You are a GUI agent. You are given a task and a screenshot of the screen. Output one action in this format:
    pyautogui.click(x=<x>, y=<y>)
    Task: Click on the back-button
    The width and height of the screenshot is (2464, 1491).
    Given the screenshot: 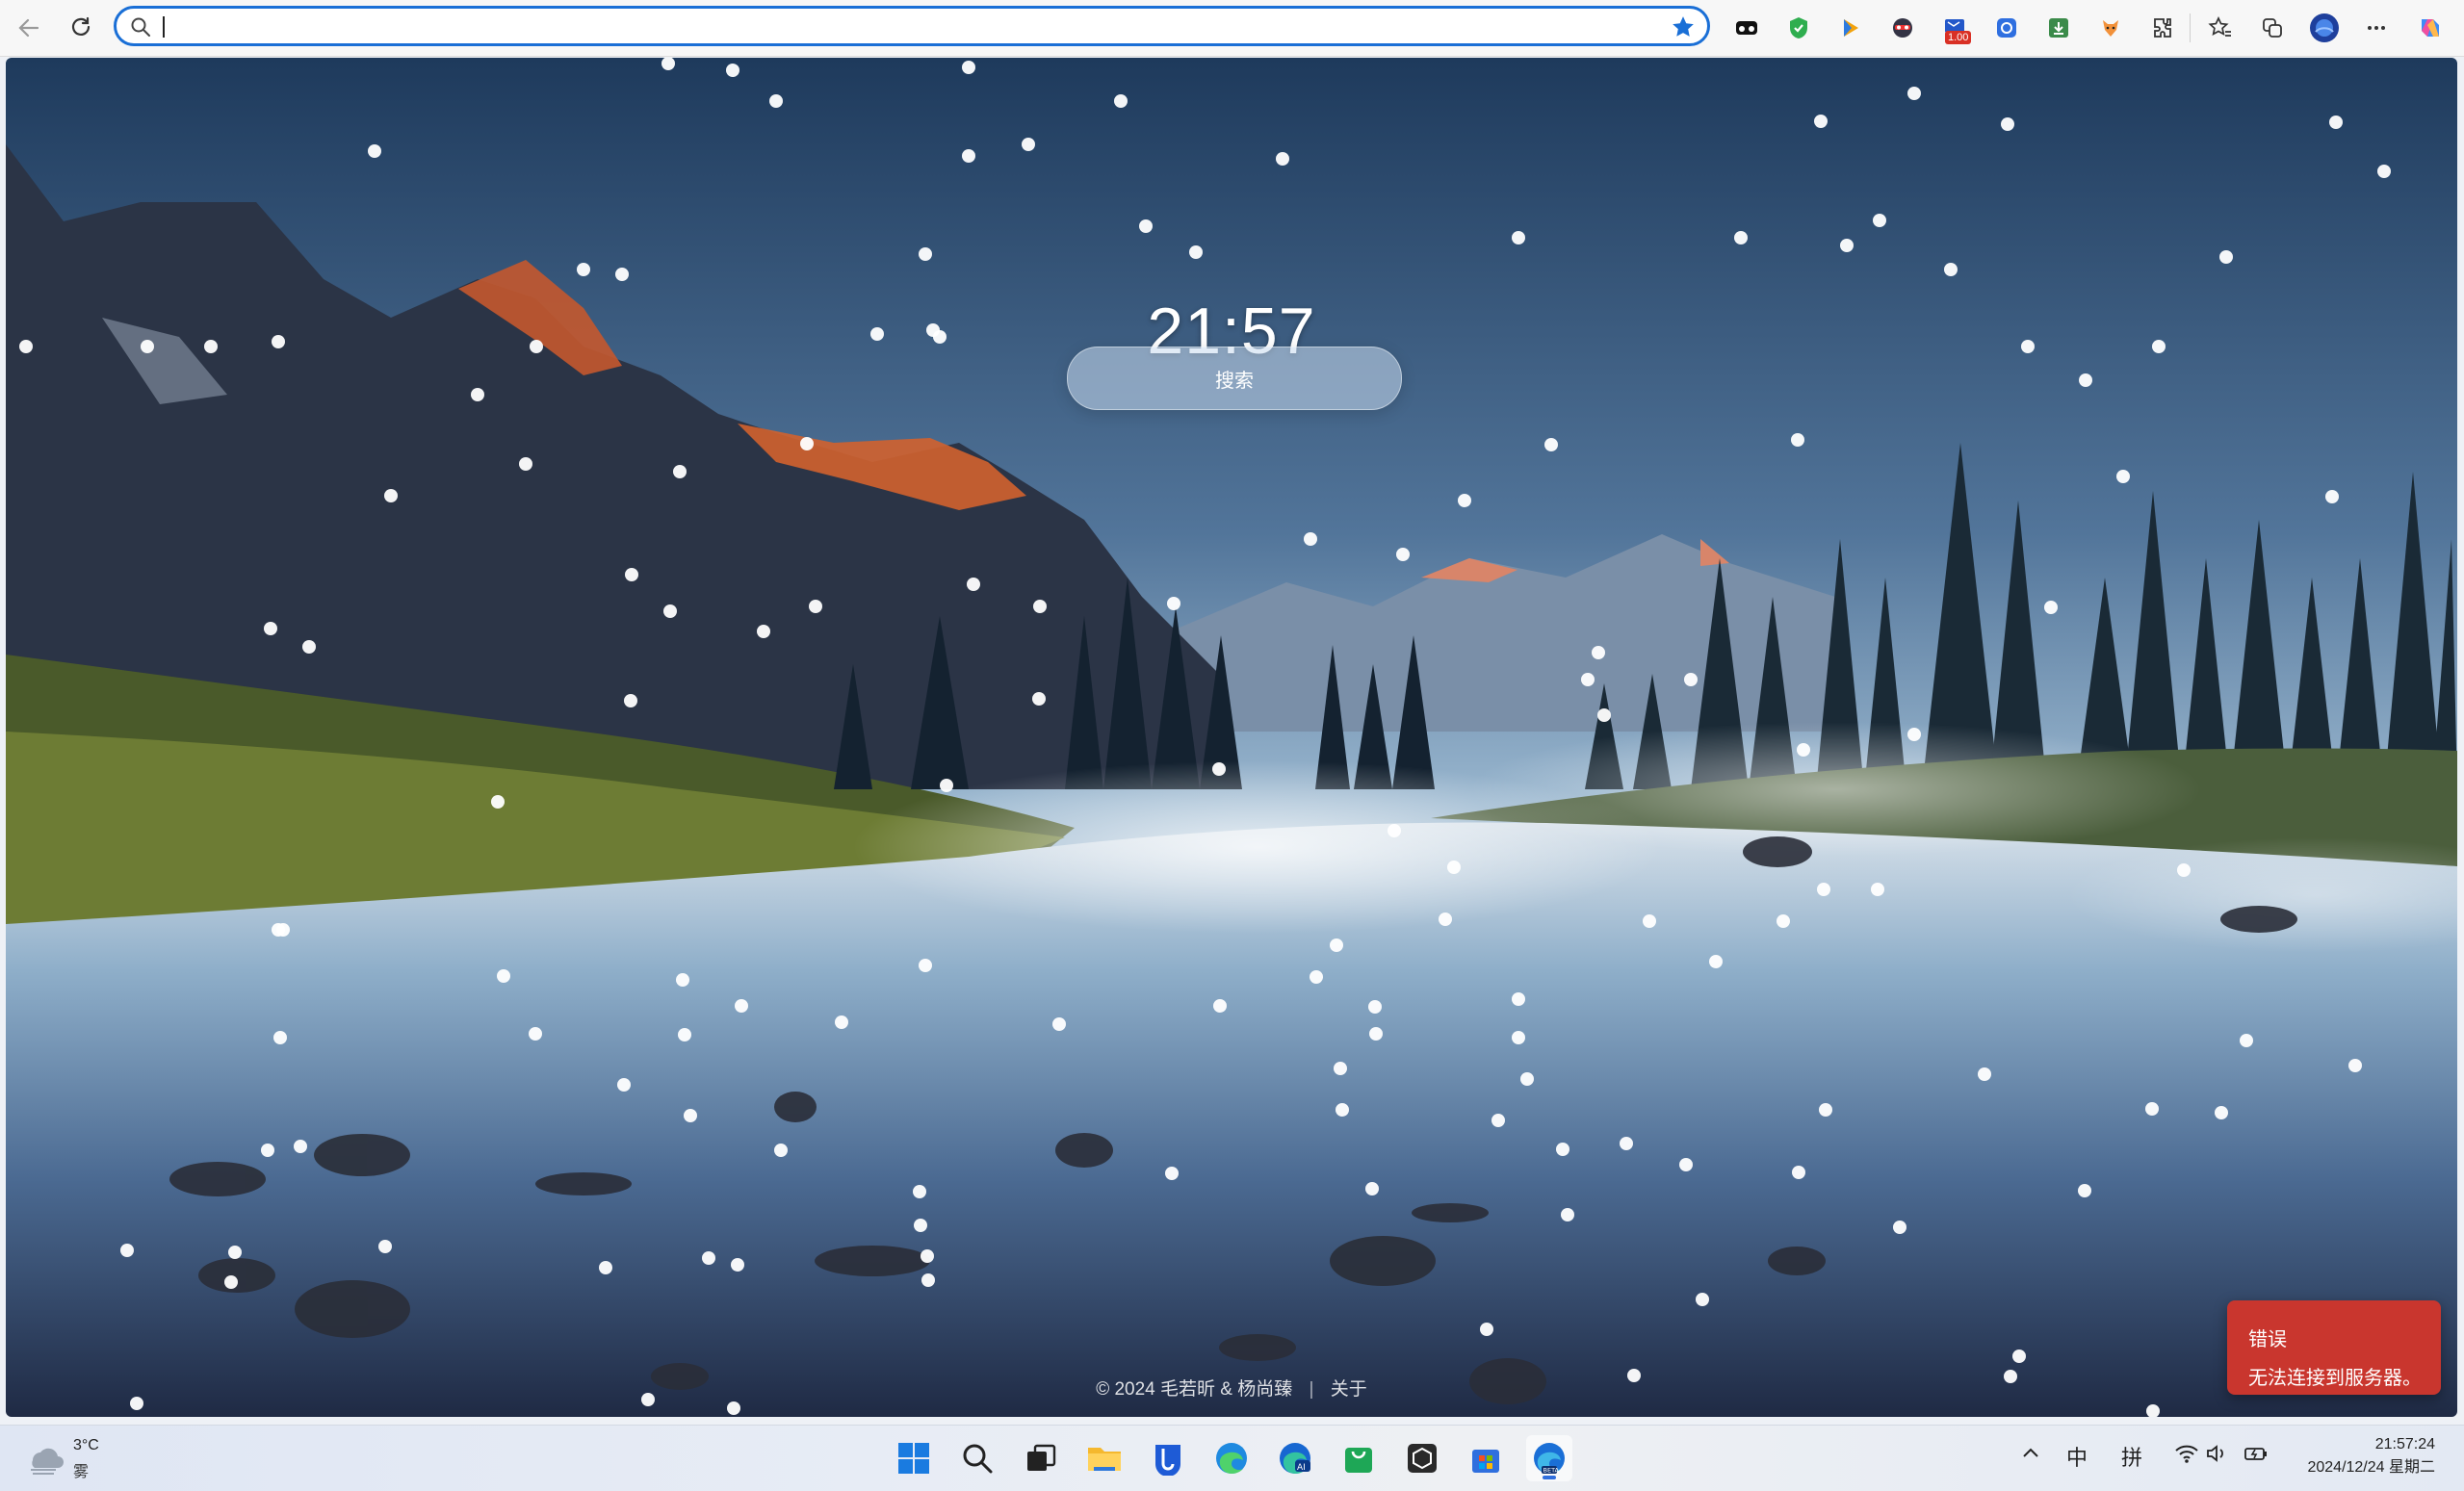 What is the action you would take?
    pyautogui.click(x=29, y=28)
    